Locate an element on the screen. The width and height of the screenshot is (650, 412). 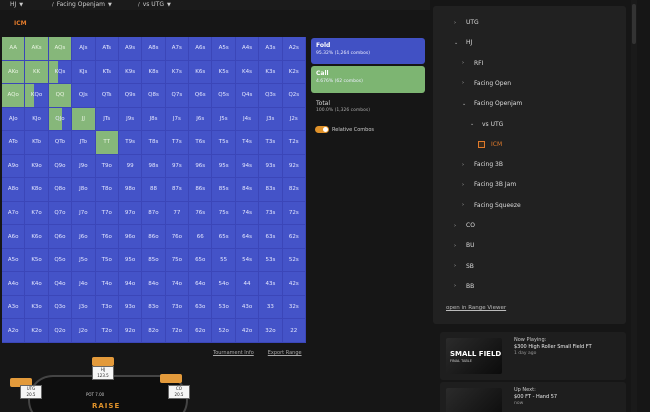
range-cell: A3o is located at coordinates (14, 307).